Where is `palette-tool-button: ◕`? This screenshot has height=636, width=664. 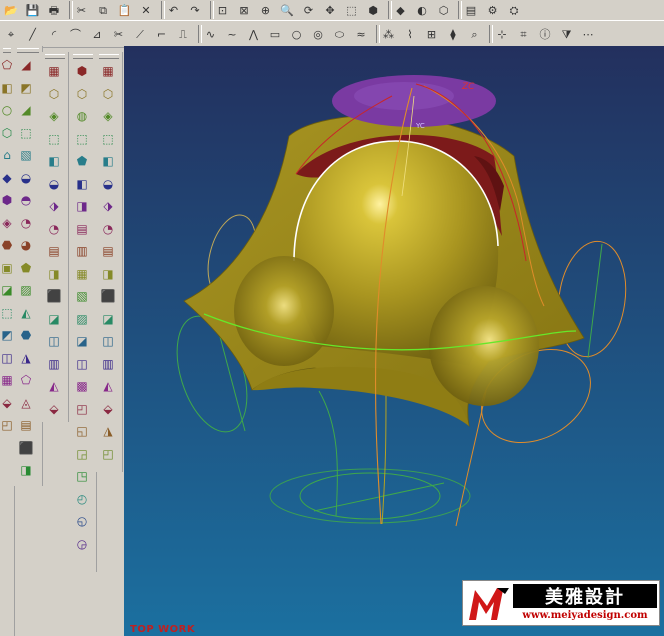 palette-tool-button: ◕ is located at coordinates (26, 245).